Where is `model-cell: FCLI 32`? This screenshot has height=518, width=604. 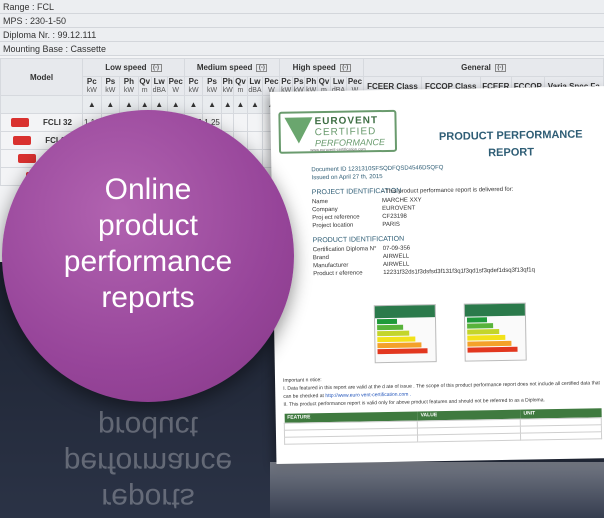
model-cell: FCLI 32 is located at coordinates (41, 122).